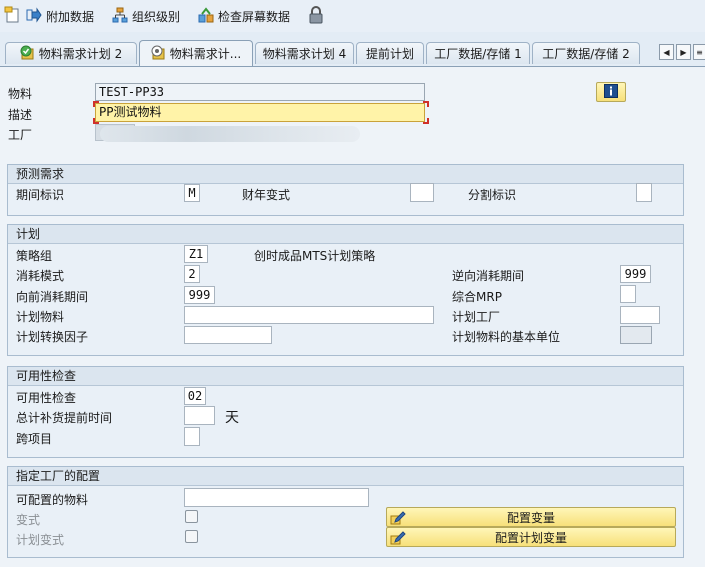 The width and height of the screenshot is (705, 567). What do you see at coordinates (345, 376) in the screenshot?
I see `availability-group-title: 可用性检查` at bounding box center [345, 376].